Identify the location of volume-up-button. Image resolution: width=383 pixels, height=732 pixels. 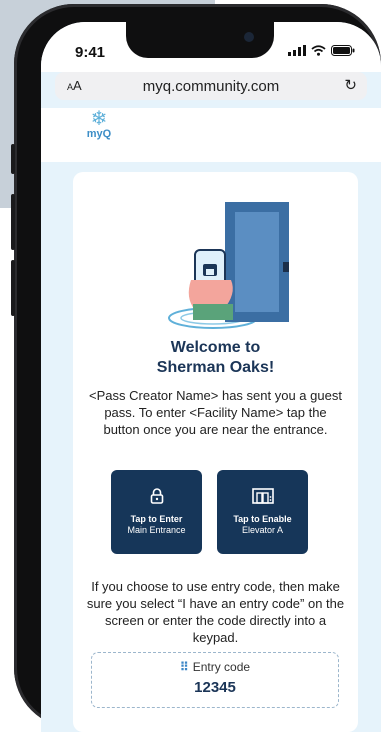
(13, 222).